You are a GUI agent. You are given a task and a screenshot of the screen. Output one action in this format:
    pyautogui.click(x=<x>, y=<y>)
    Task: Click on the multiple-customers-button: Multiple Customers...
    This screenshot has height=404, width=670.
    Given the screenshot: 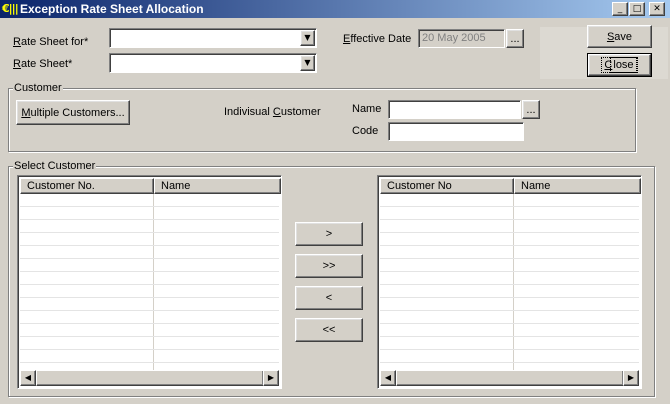 What is the action you would take?
    pyautogui.click(x=73, y=112)
    